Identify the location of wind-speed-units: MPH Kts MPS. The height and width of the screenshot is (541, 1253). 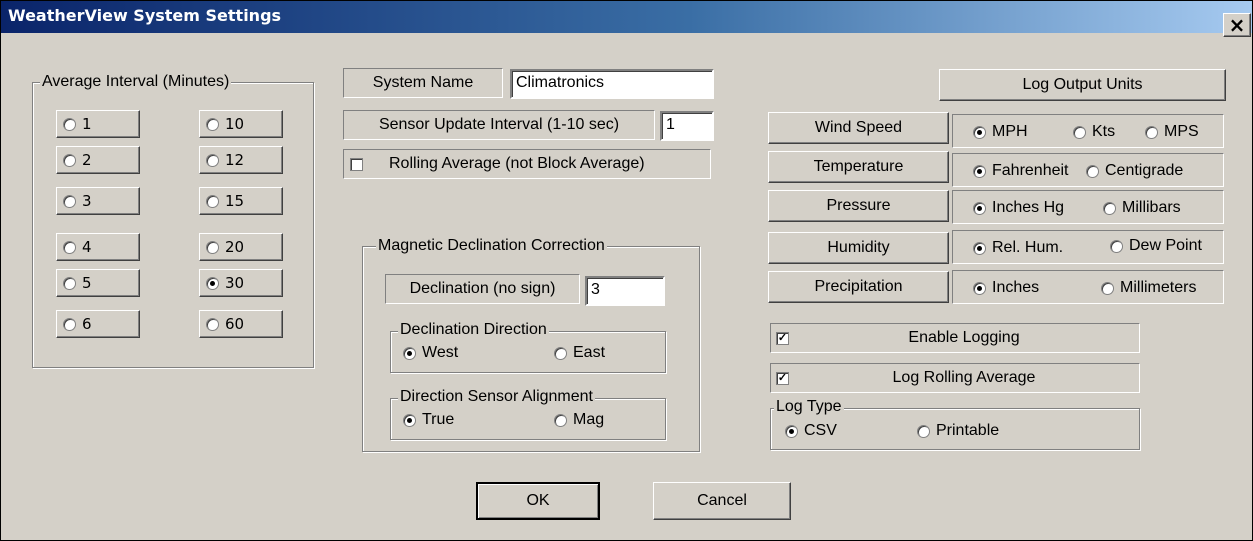
(1088, 131).